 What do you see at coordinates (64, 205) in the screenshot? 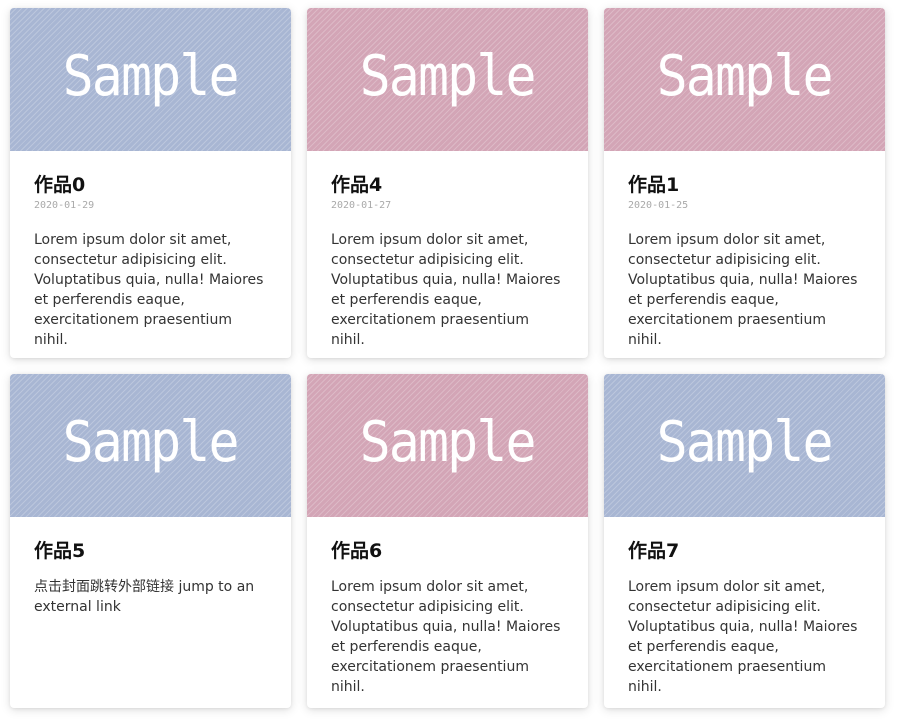
I see `work-date: 2020-01-29` at bounding box center [64, 205].